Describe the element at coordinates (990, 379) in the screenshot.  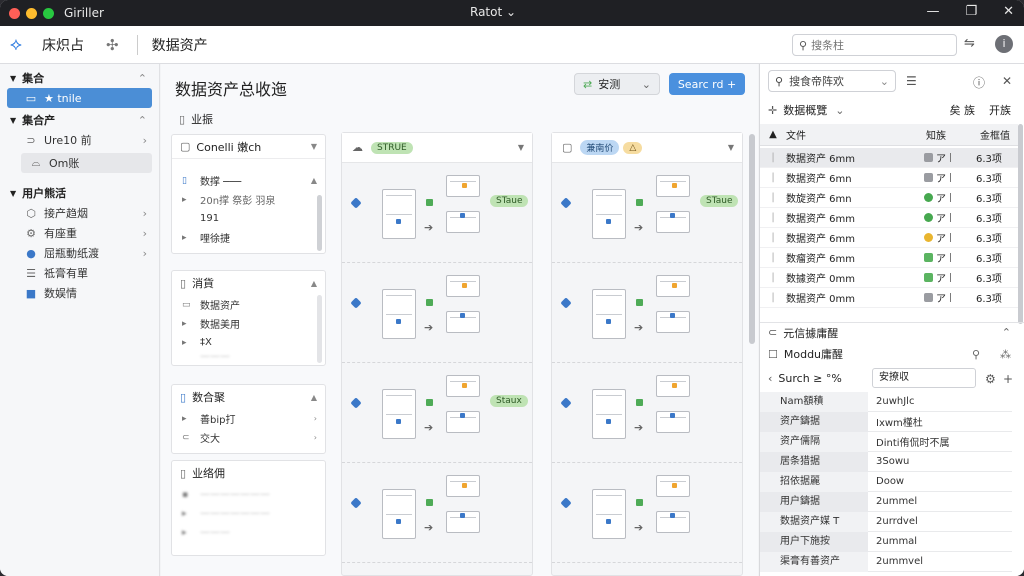
I see `gear-icon: ⚙` at that location.